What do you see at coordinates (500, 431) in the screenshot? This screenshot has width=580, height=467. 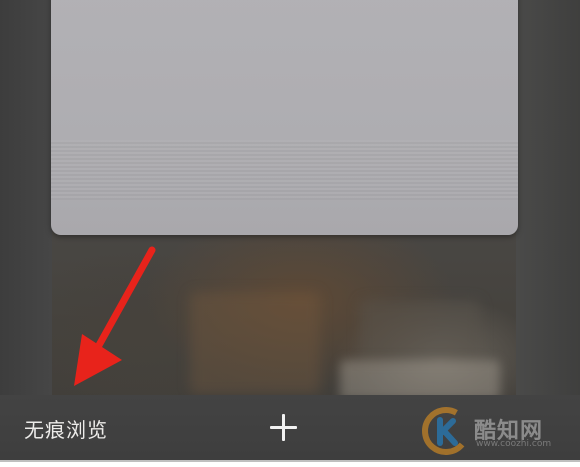 I see `watermark: 酷知网 www.coozhi.com` at bounding box center [500, 431].